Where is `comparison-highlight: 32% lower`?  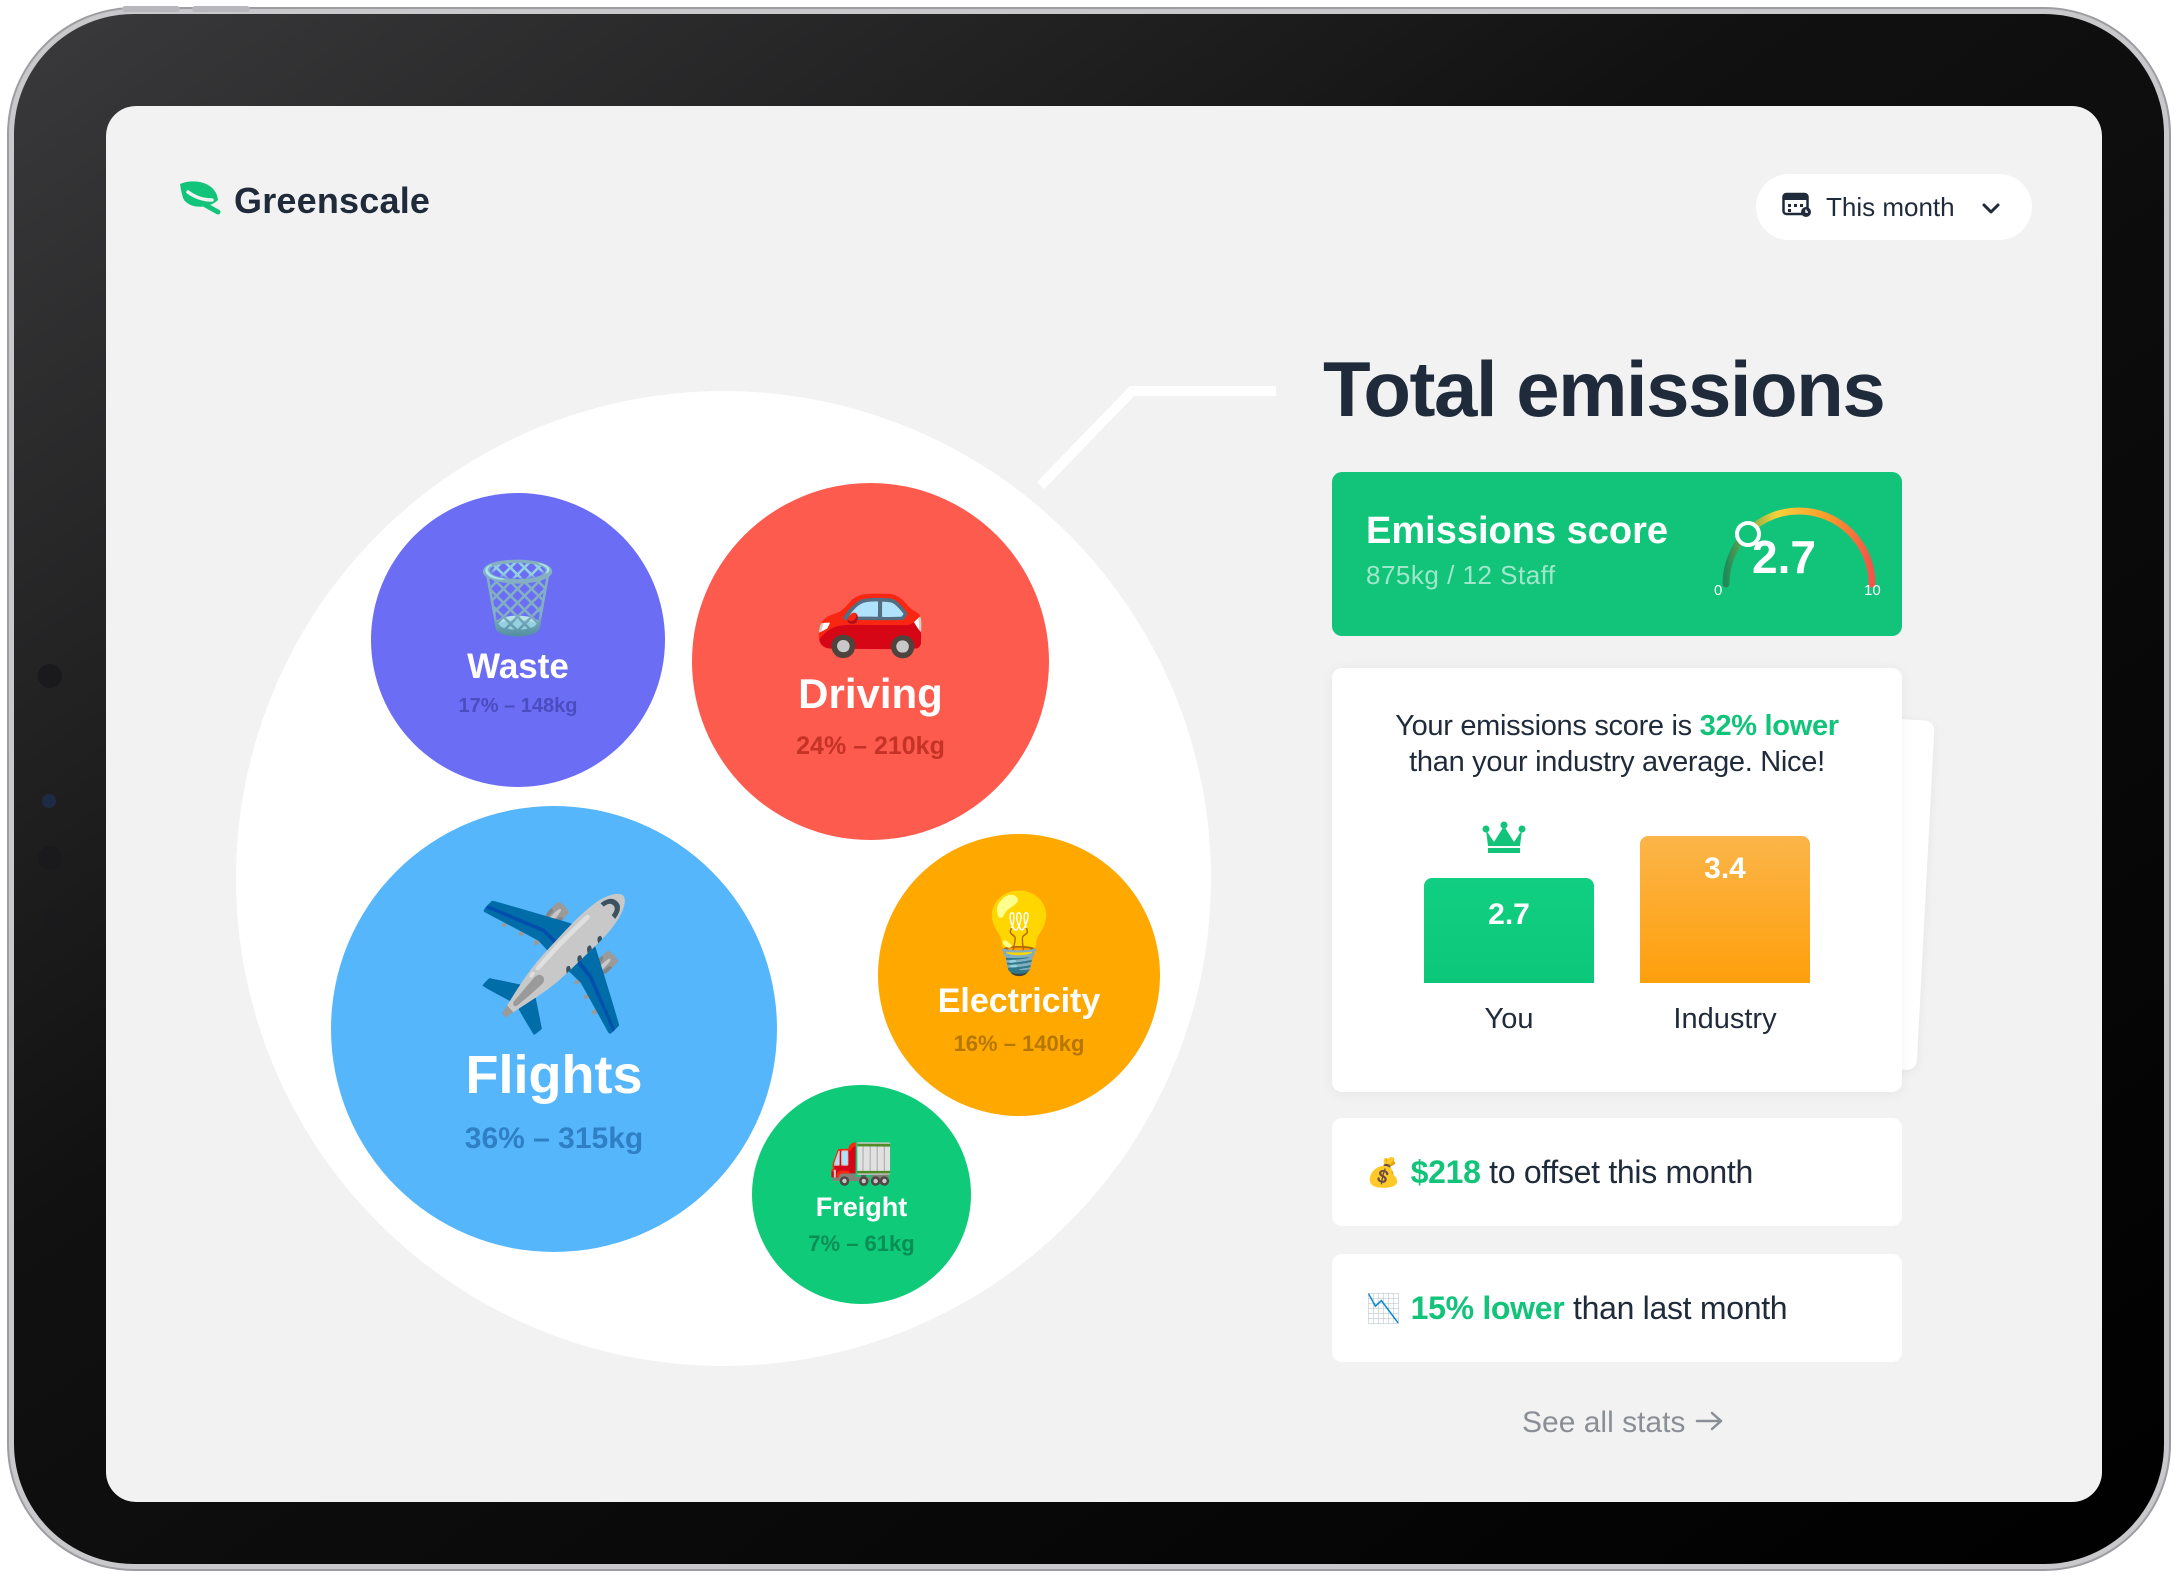 comparison-highlight: 32% lower is located at coordinates (1769, 726).